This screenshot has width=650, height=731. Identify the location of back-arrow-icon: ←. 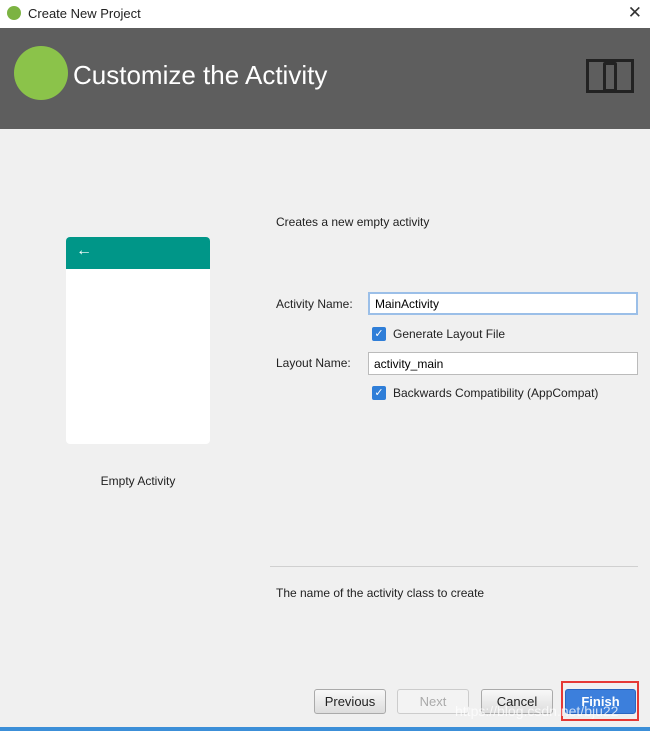
(138, 253).